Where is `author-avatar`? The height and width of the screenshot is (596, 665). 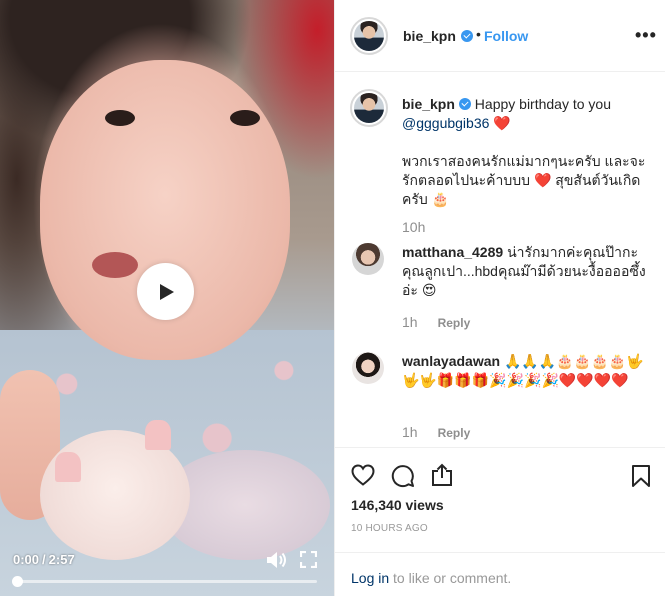 author-avatar is located at coordinates (369, 36).